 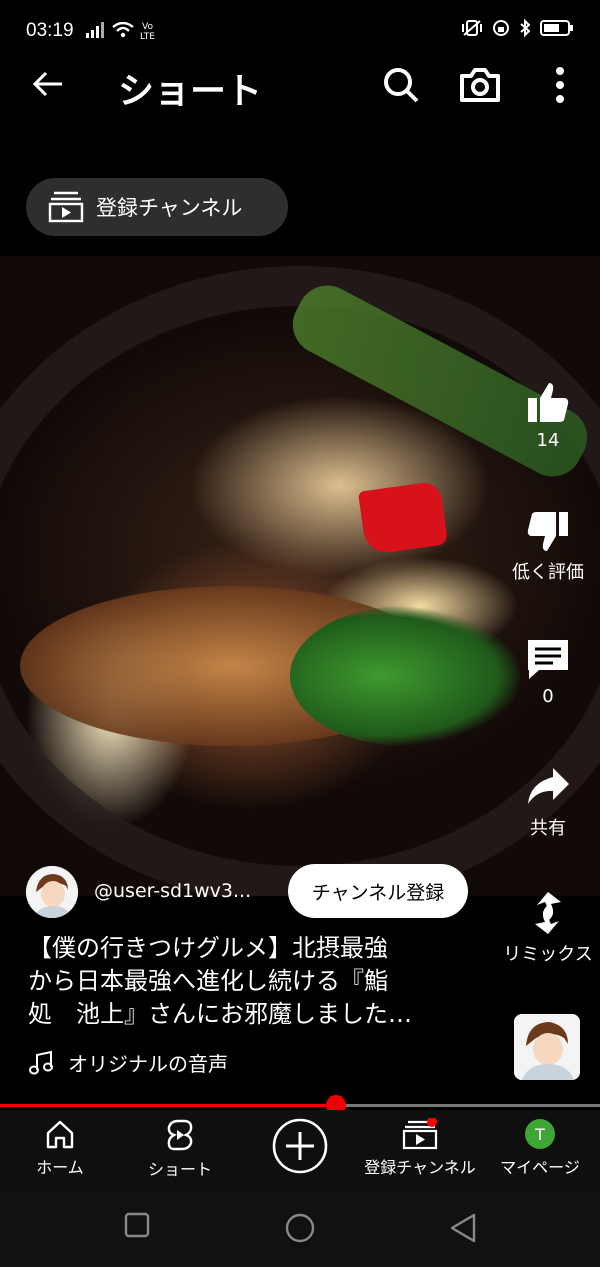 I want to click on top-bar: ショート, so click(x=300, y=86).